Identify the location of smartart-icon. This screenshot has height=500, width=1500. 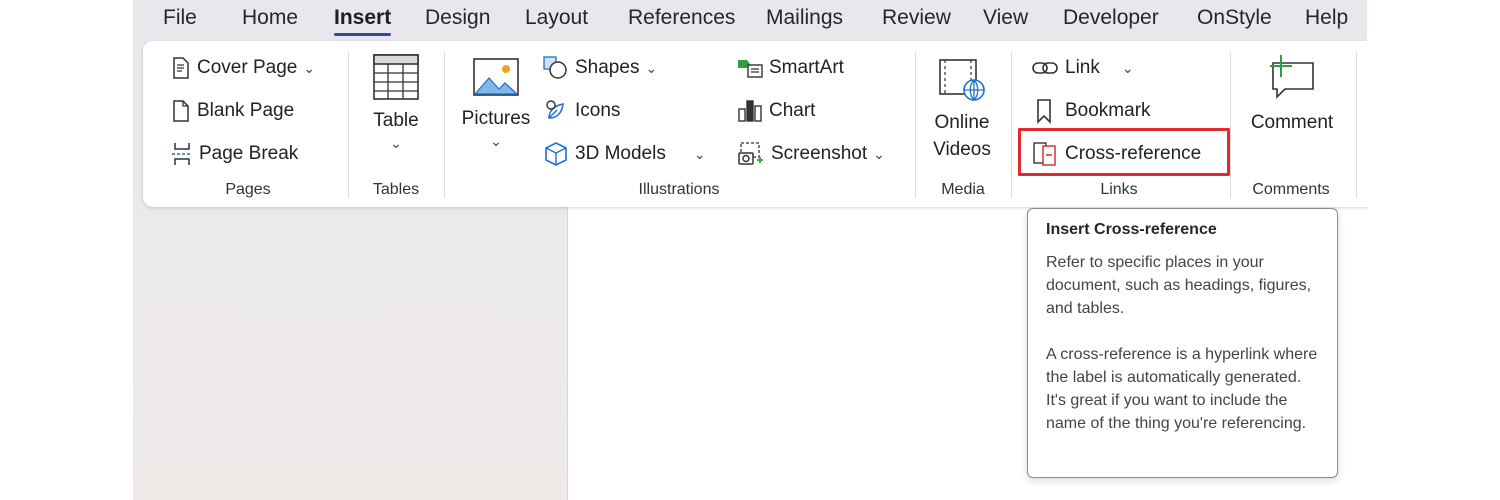
(750, 68).